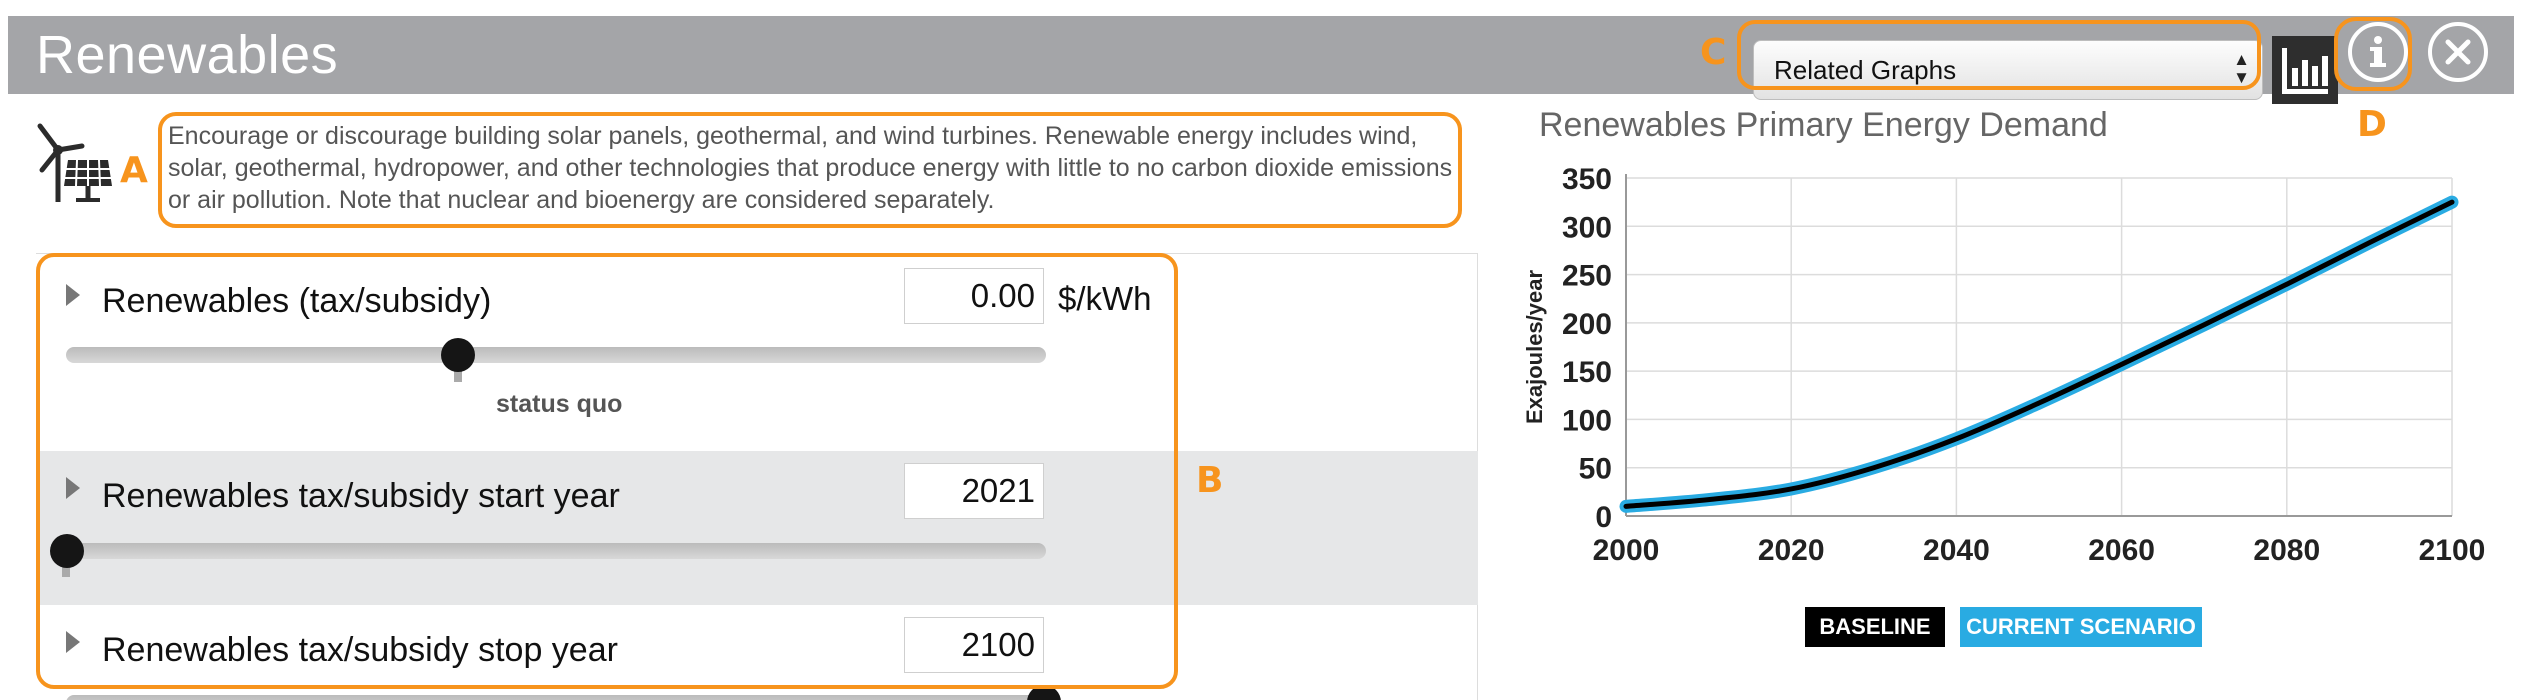 This screenshot has width=2522, height=700. Describe the element at coordinates (187, 55) in the screenshot. I see `window-title: Renewables` at that location.